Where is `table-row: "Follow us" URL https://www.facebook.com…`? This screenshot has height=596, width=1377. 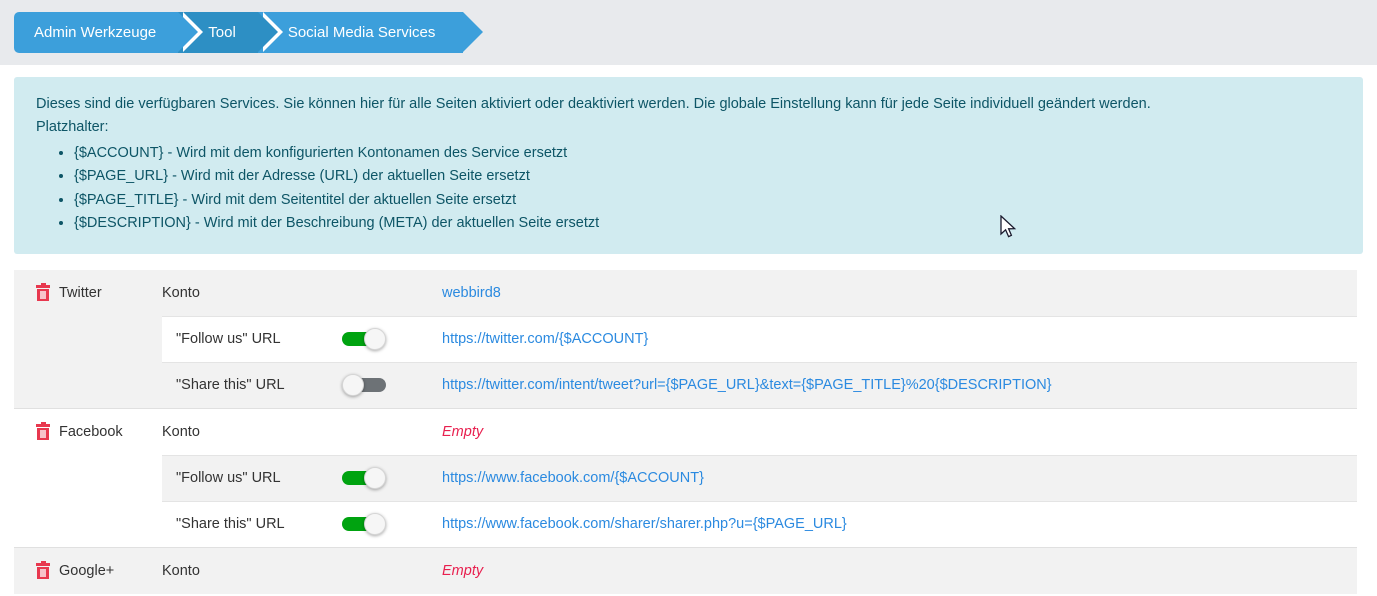
table-row: "Follow us" URL https://www.facebook.com… is located at coordinates (759, 477).